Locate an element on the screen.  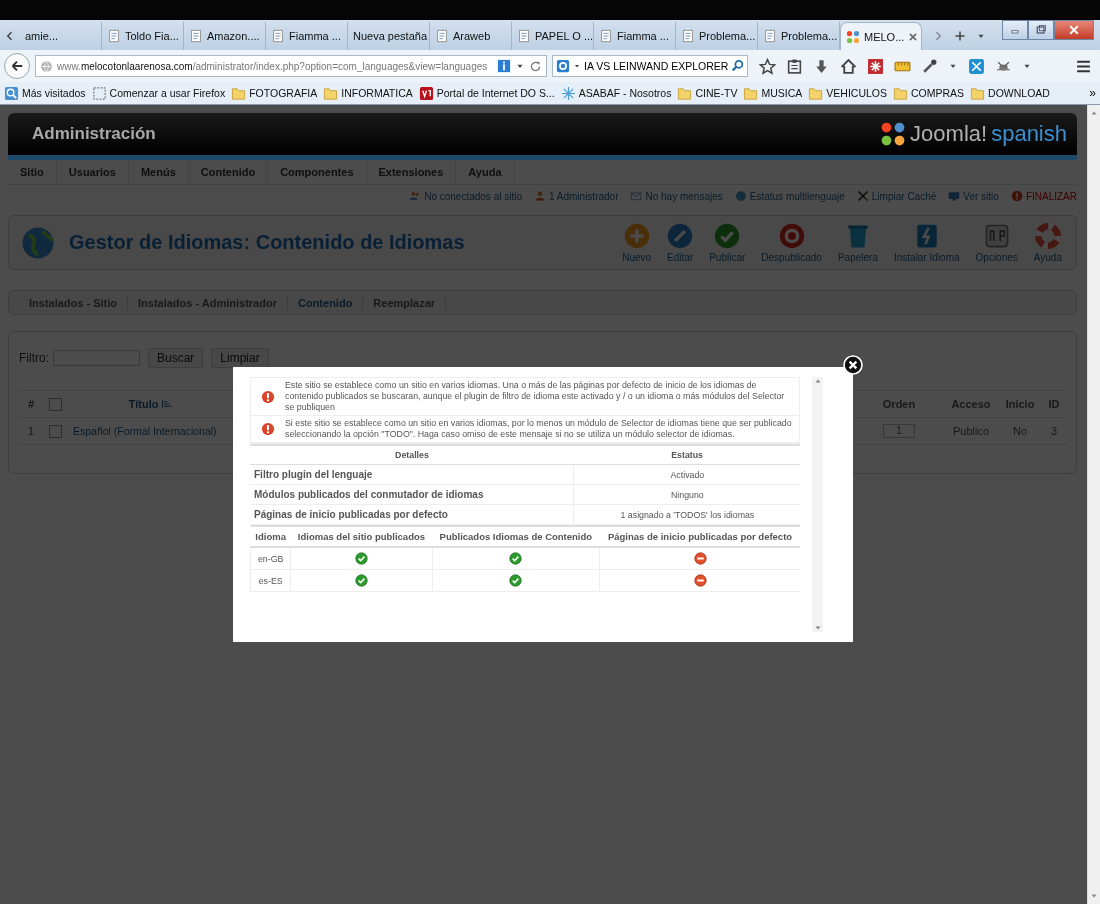
tab-label: Araweb is located at coordinates (472, 36).